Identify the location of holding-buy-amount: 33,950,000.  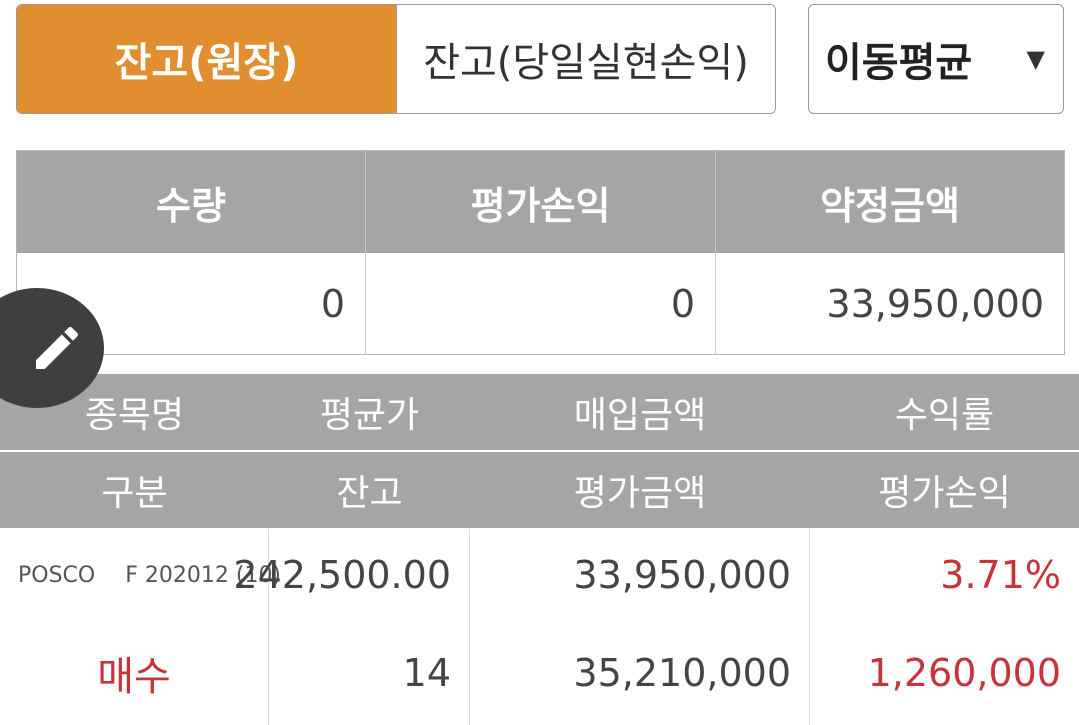
(682, 575).